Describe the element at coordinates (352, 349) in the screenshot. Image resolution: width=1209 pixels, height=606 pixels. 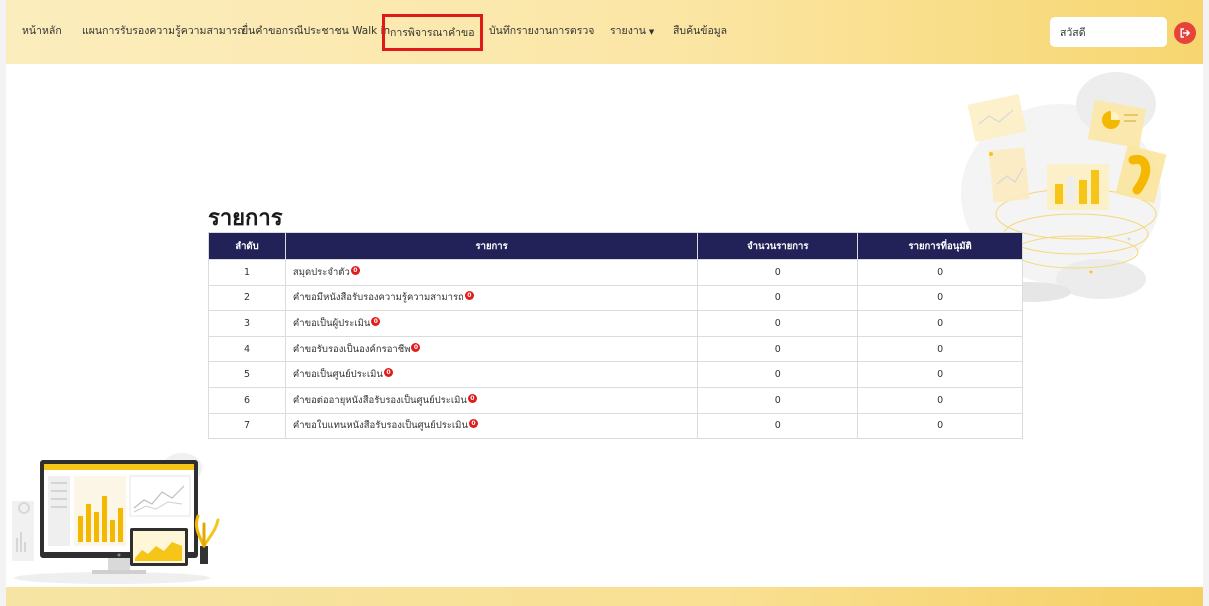
I see `row-item-label: คำขอรับรองเป็นองค์กรอาชีพ` at that location.